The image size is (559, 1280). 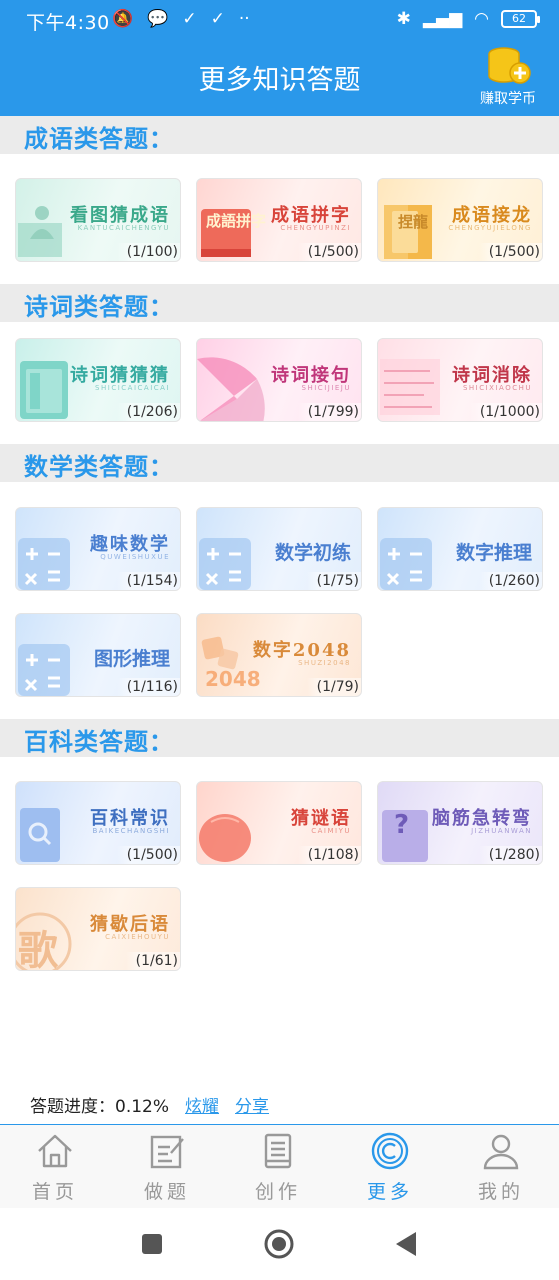 I want to click on quiz-card-pinzi: 成語拼字 成语拼字 CHENGYUPINZI (1/500), so click(x=279, y=220).